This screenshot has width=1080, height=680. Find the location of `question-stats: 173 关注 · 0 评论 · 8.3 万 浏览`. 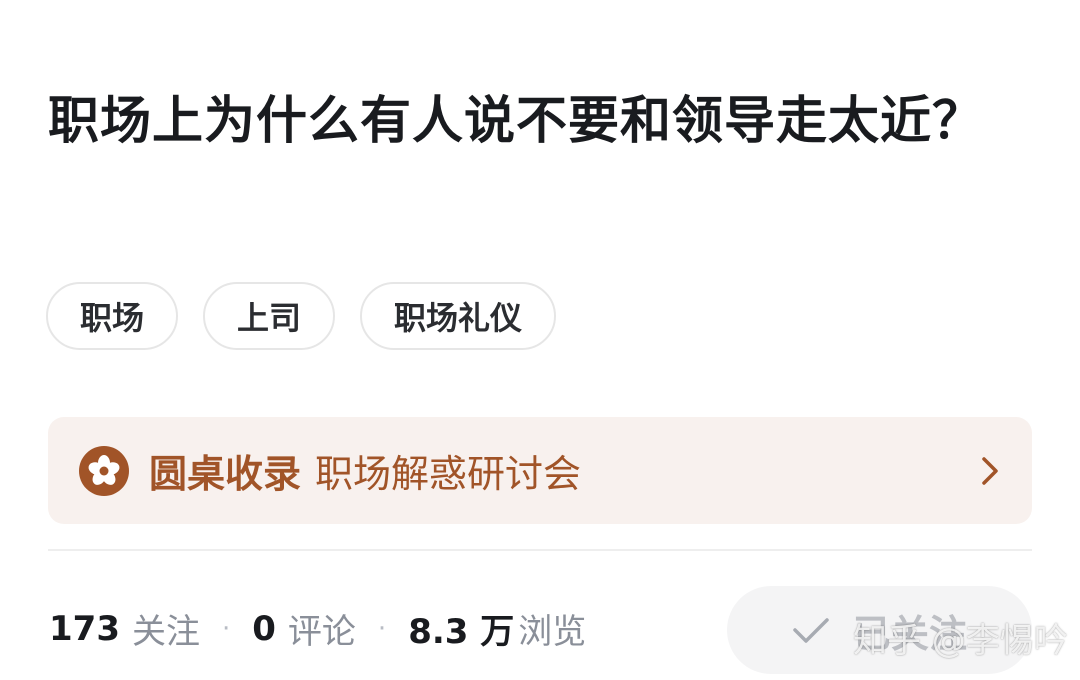

question-stats: 173 关注 · 0 评论 · 8.3 万 浏览 is located at coordinates (317, 628).